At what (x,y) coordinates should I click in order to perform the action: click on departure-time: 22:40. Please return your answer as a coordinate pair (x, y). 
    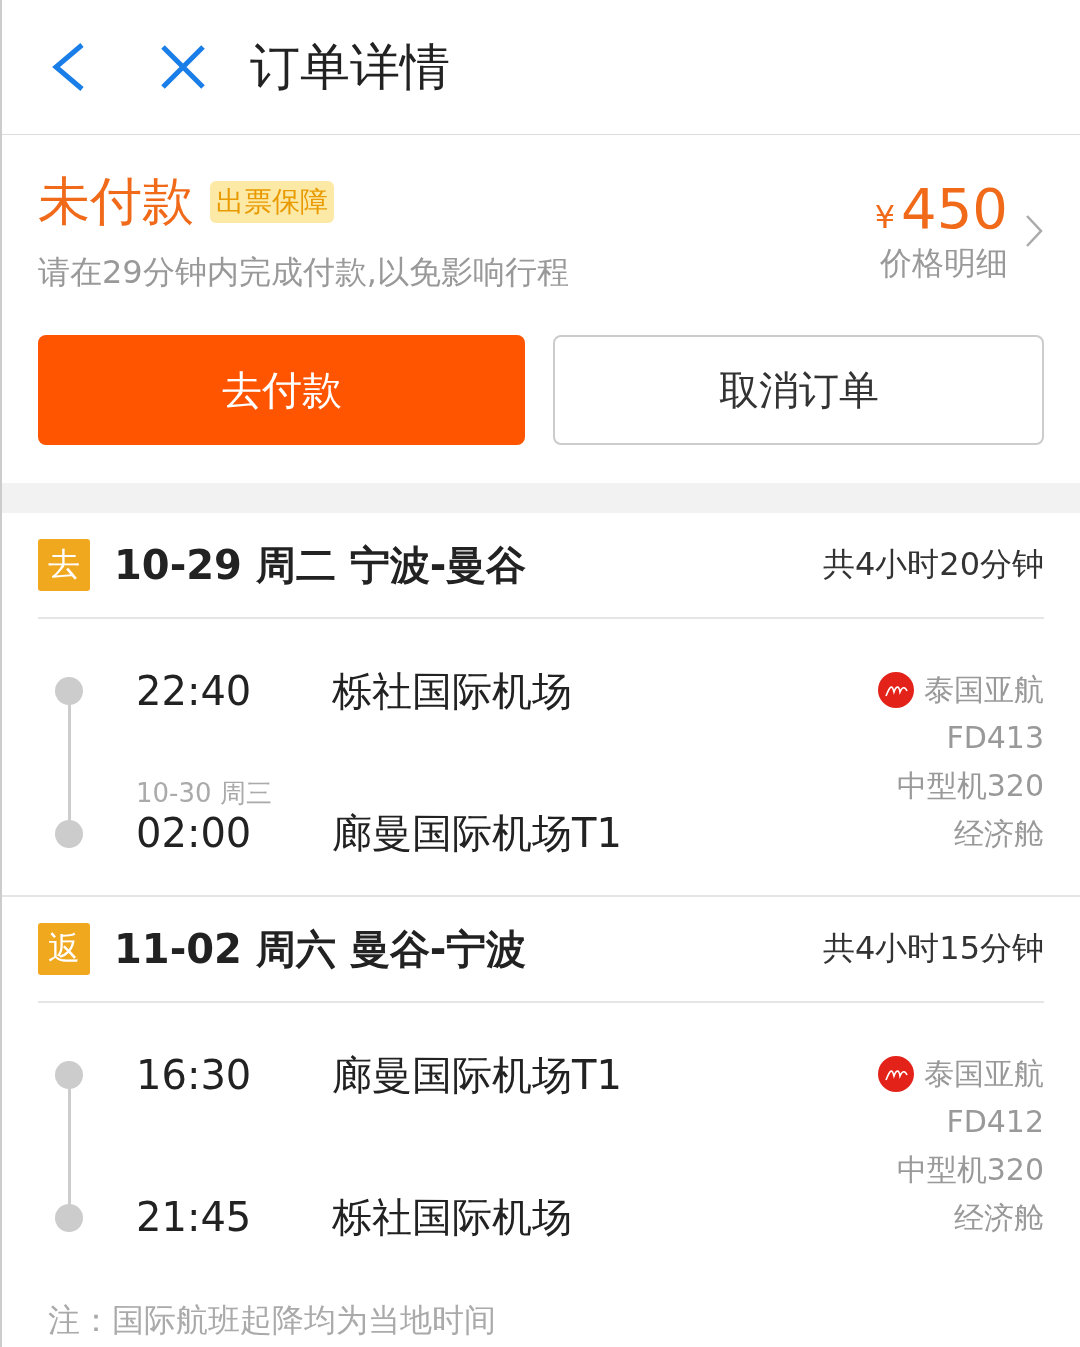
    Looking at the image, I should click on (194, 691).